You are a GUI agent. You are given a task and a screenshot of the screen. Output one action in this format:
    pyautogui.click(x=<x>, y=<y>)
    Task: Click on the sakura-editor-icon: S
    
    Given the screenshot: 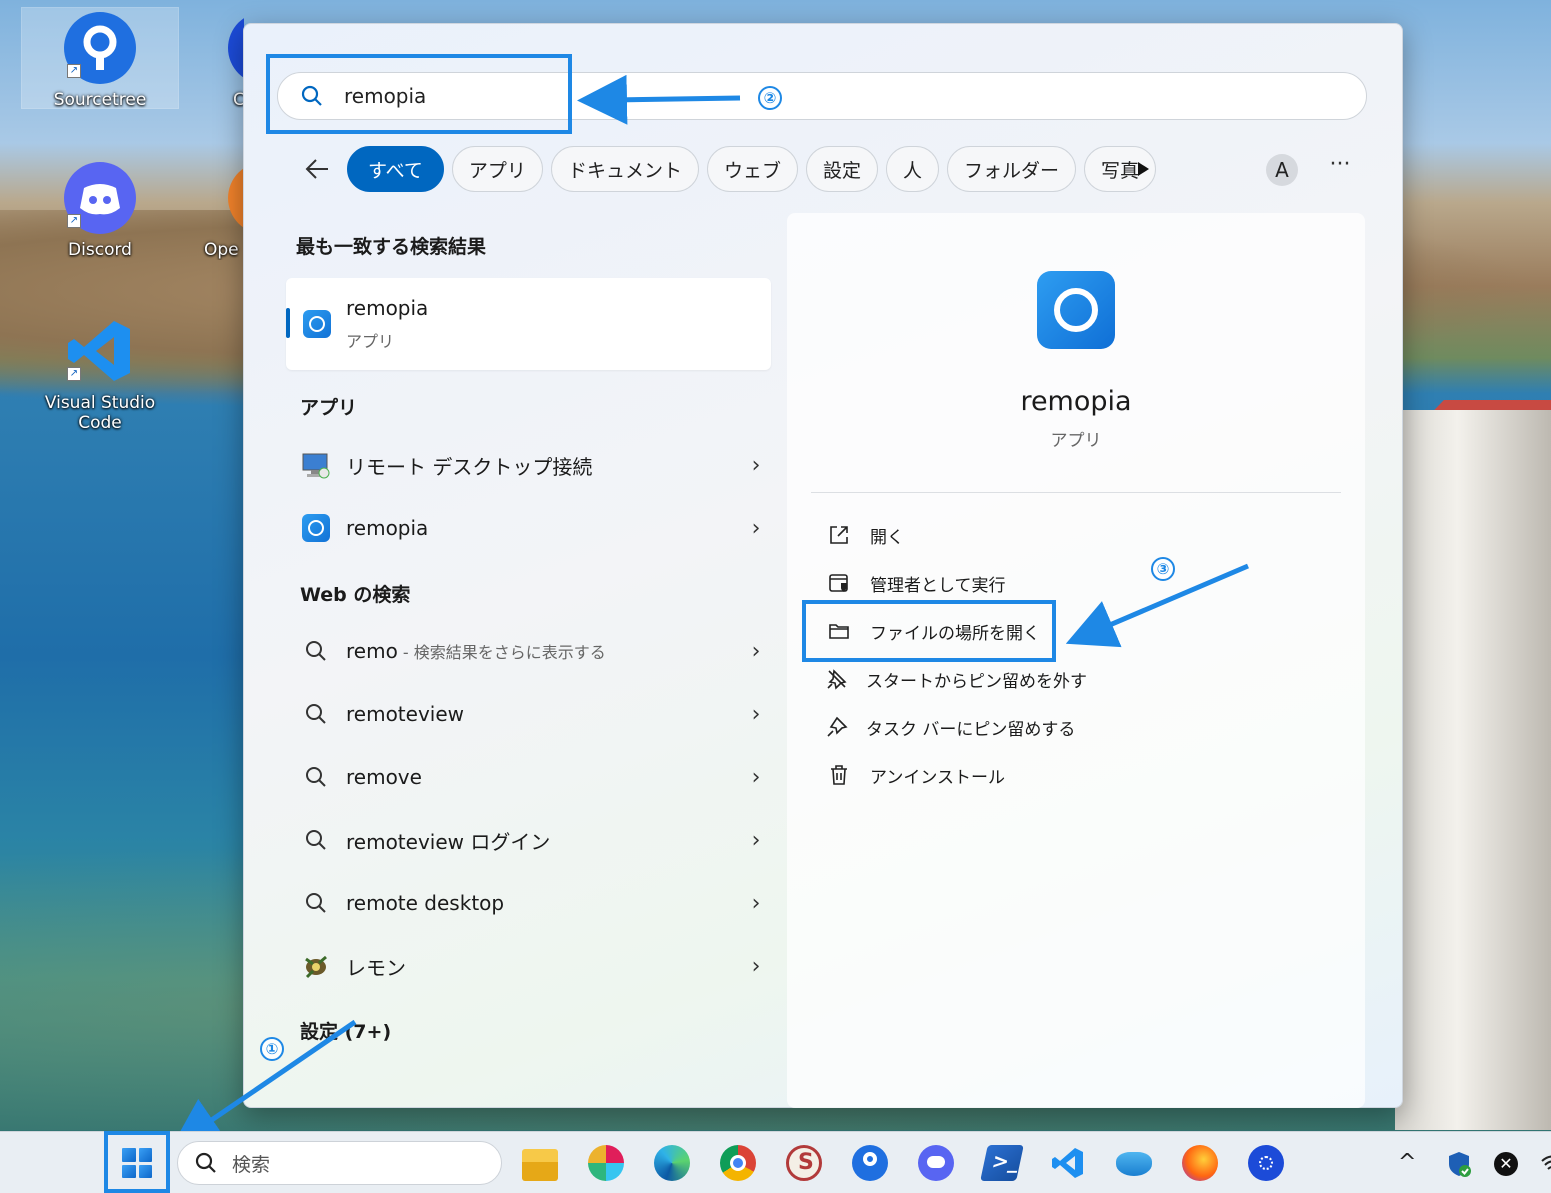 What is the action you would take?
    pyautogui.click(x=804, y=1163)
    